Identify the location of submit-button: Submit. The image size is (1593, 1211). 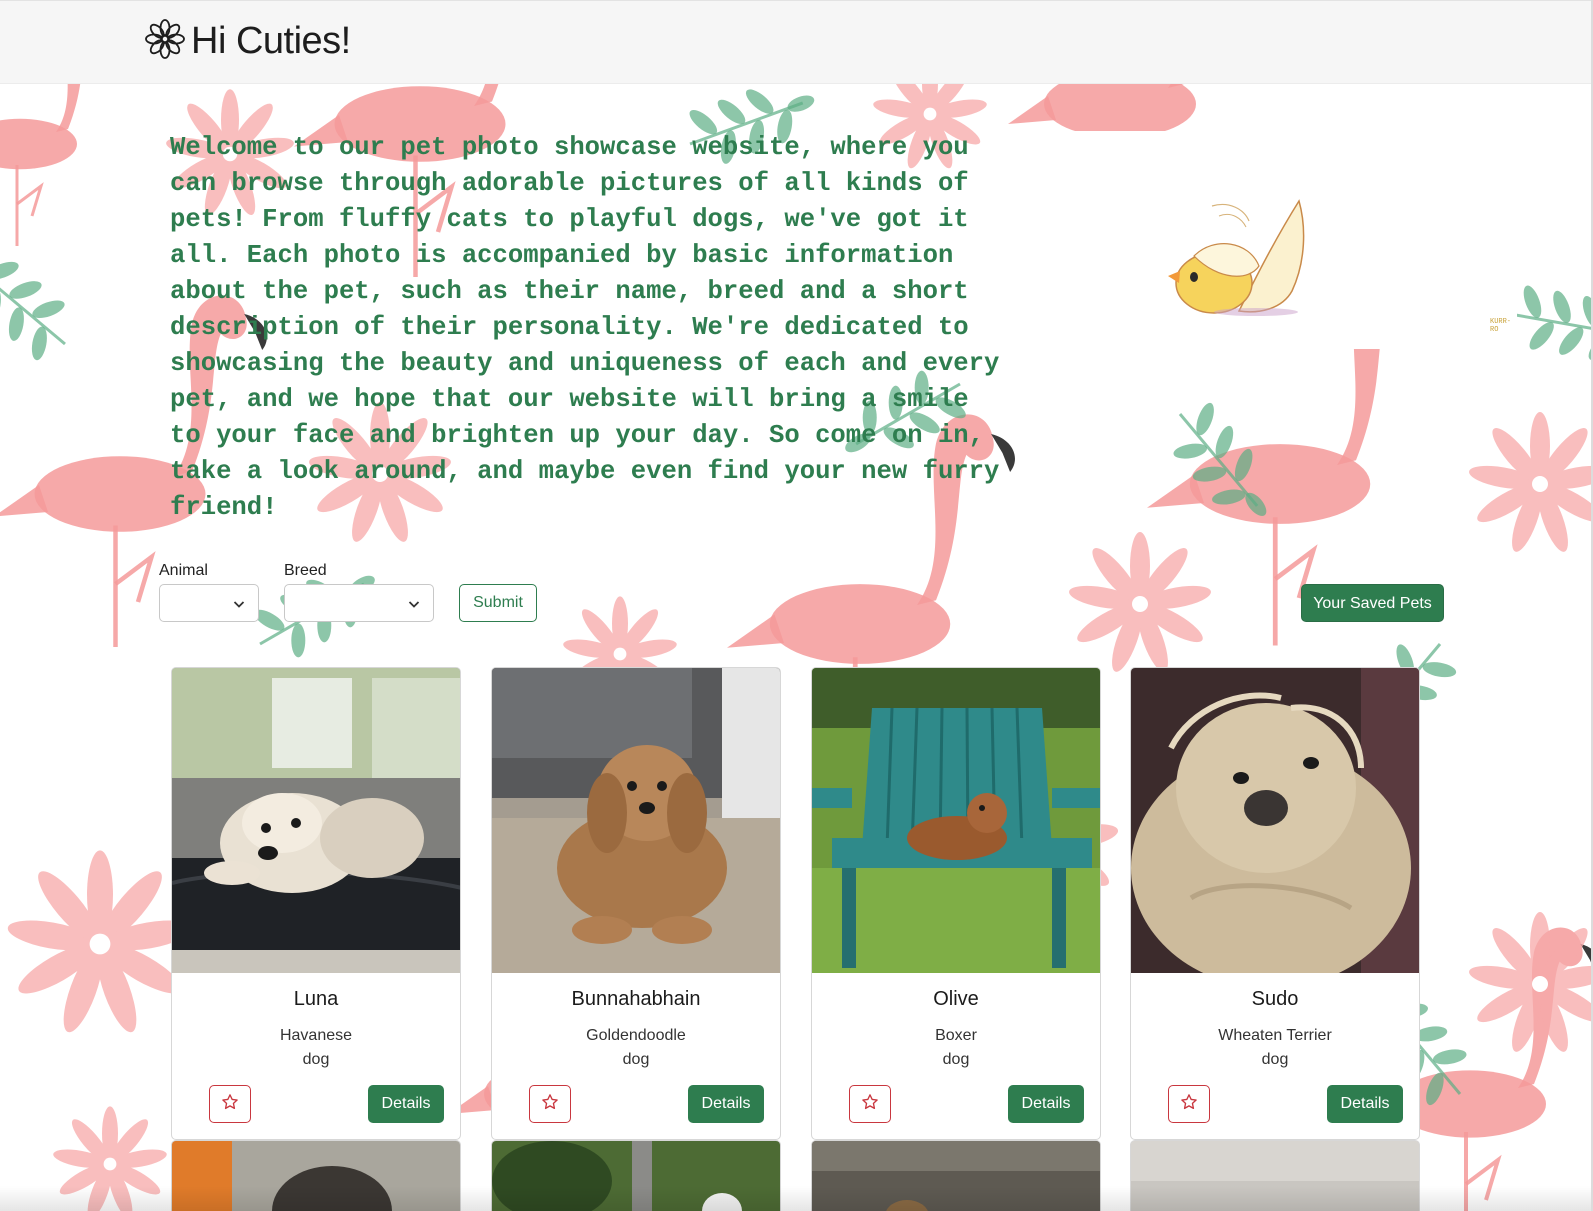
(498, 603).